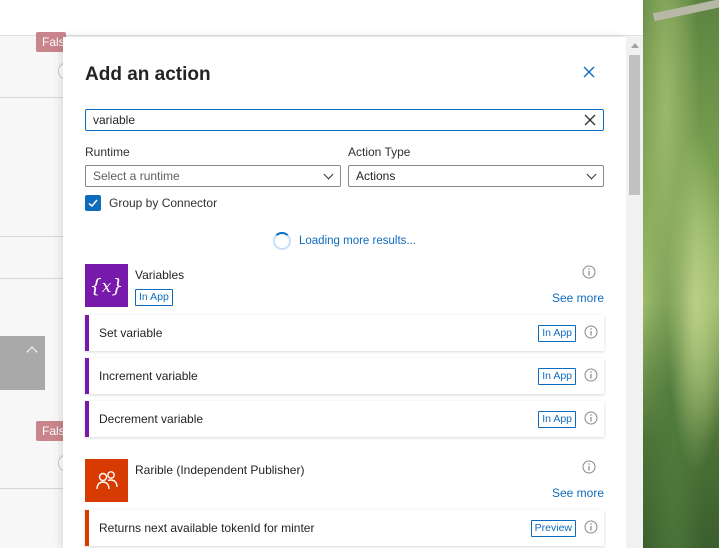  I want to click on group-by-connector-checkbox: Group by Connector, so click(151, 202).